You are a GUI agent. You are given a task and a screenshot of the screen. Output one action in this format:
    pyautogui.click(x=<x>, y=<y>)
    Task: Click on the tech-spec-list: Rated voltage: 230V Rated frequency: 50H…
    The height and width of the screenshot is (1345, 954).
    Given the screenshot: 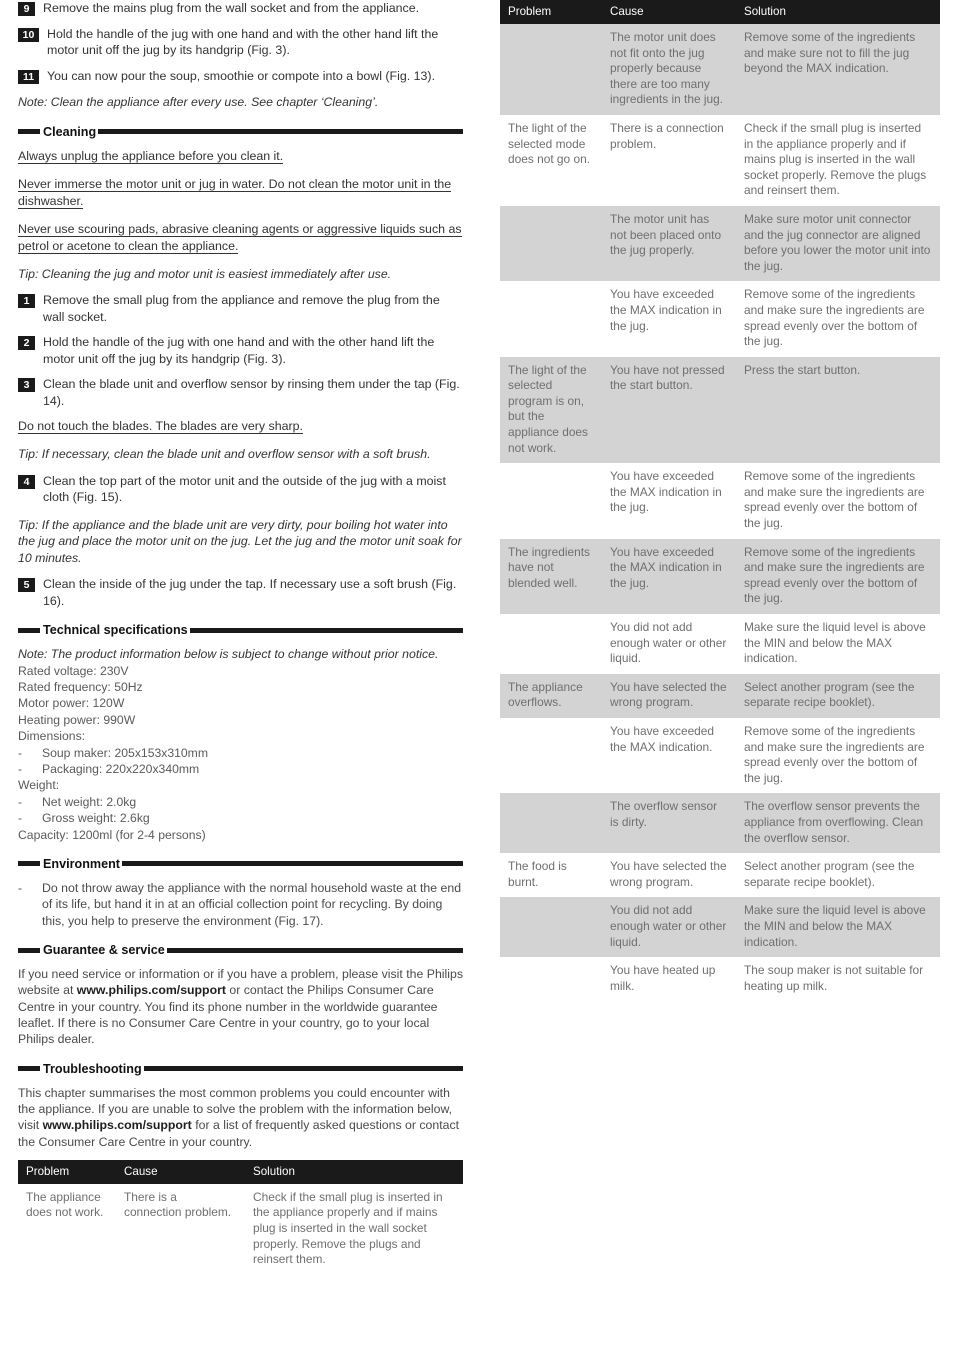 What is the action you would take?
    pyautogui.click(x=240, y=753)
    